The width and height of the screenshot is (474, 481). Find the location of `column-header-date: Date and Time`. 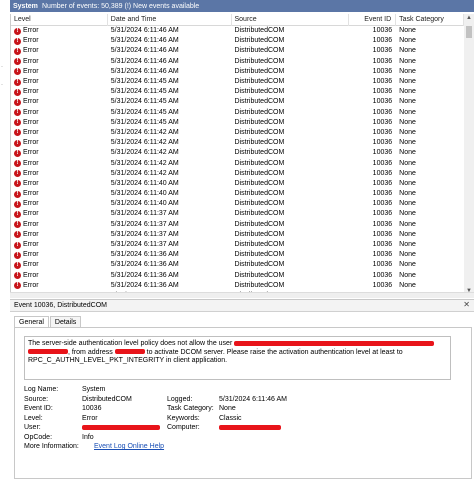

column-header-date: Date and Time is located at coordinates (170, 20).